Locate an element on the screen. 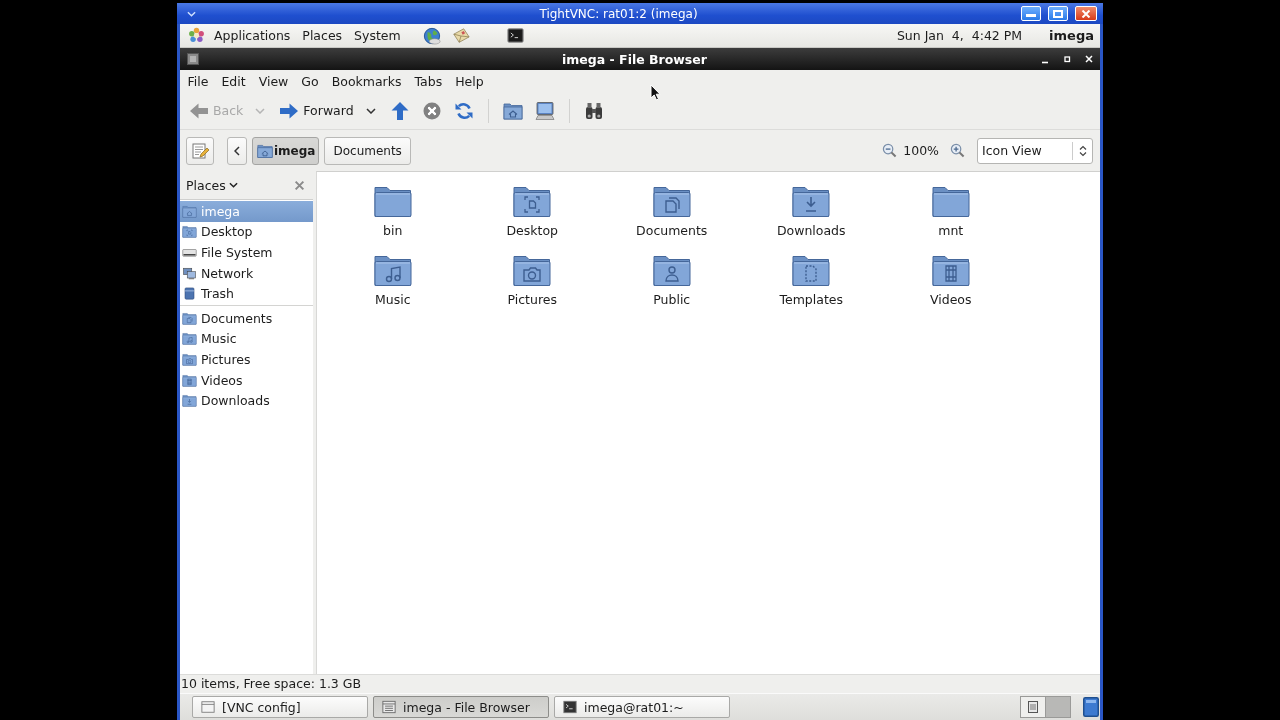 The image size is (1280, 720). notepad-pencil-icon is located at coordinates (200, 150).